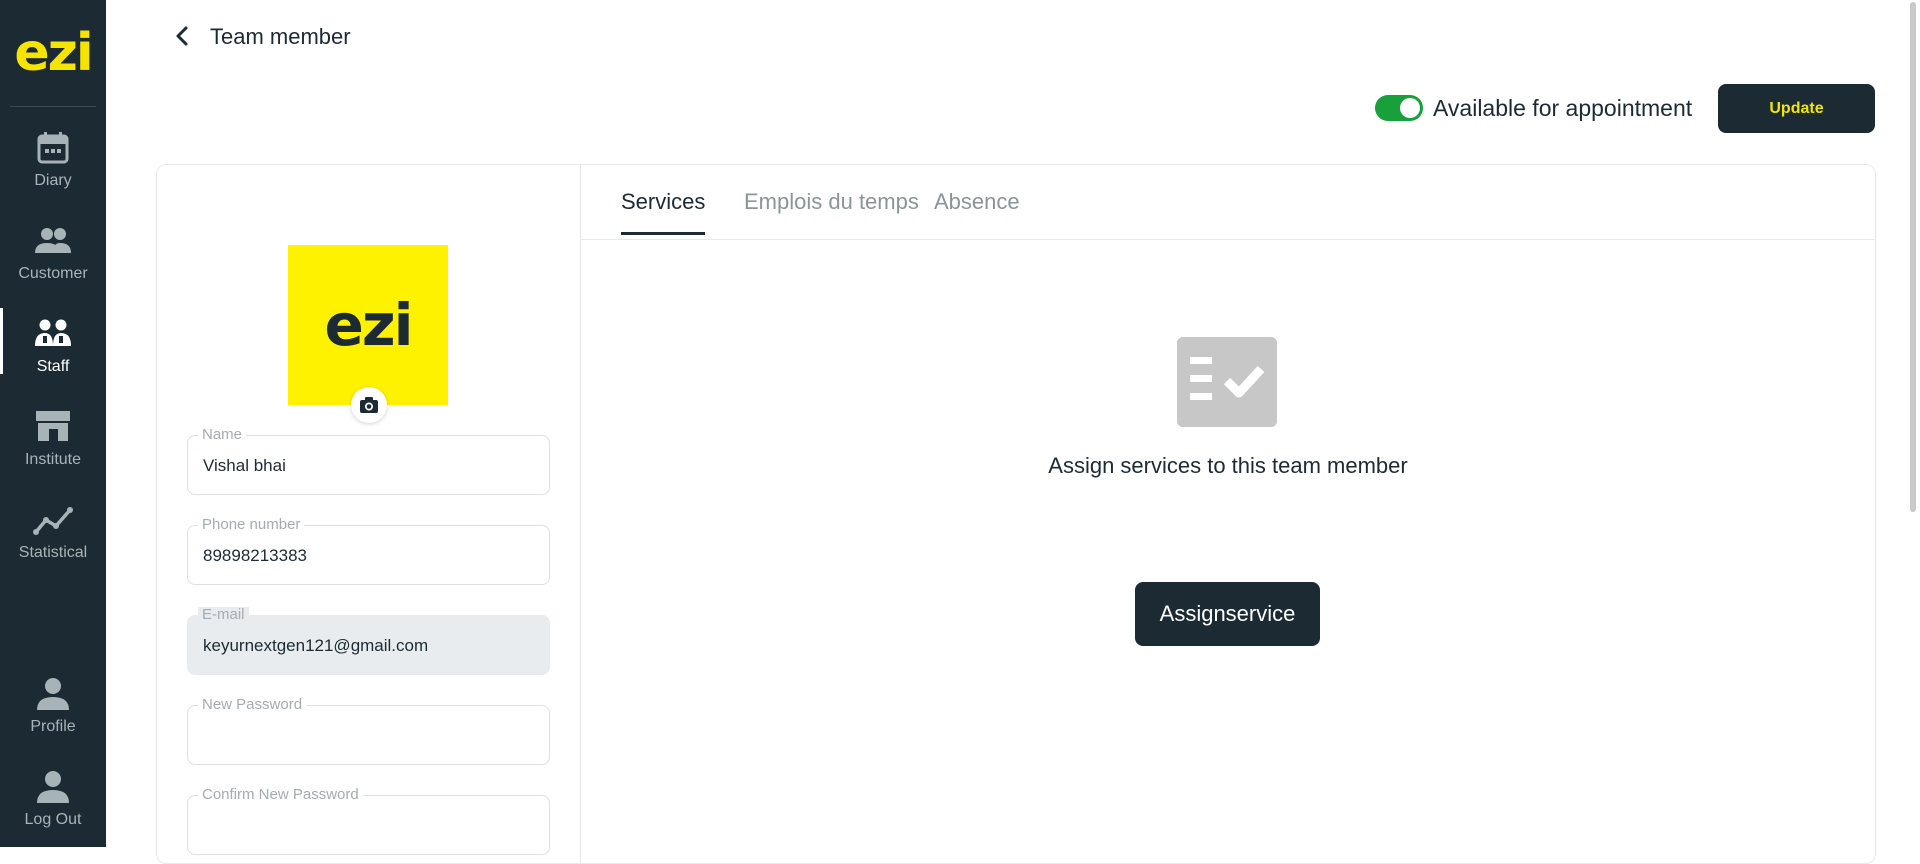 The width and height of the screenshot is (1920, 864). I want to click on sidebar-item-diary: Diary, so click(53, 171).